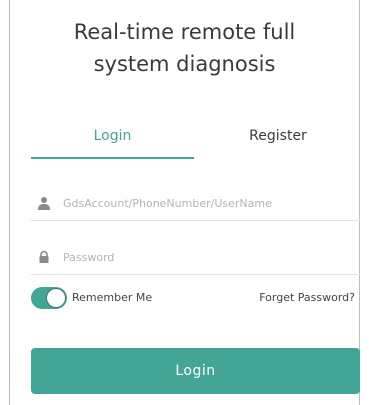 The width and height of the screenshot is (369, 405). I want to click on password-field, so click(195, 257).